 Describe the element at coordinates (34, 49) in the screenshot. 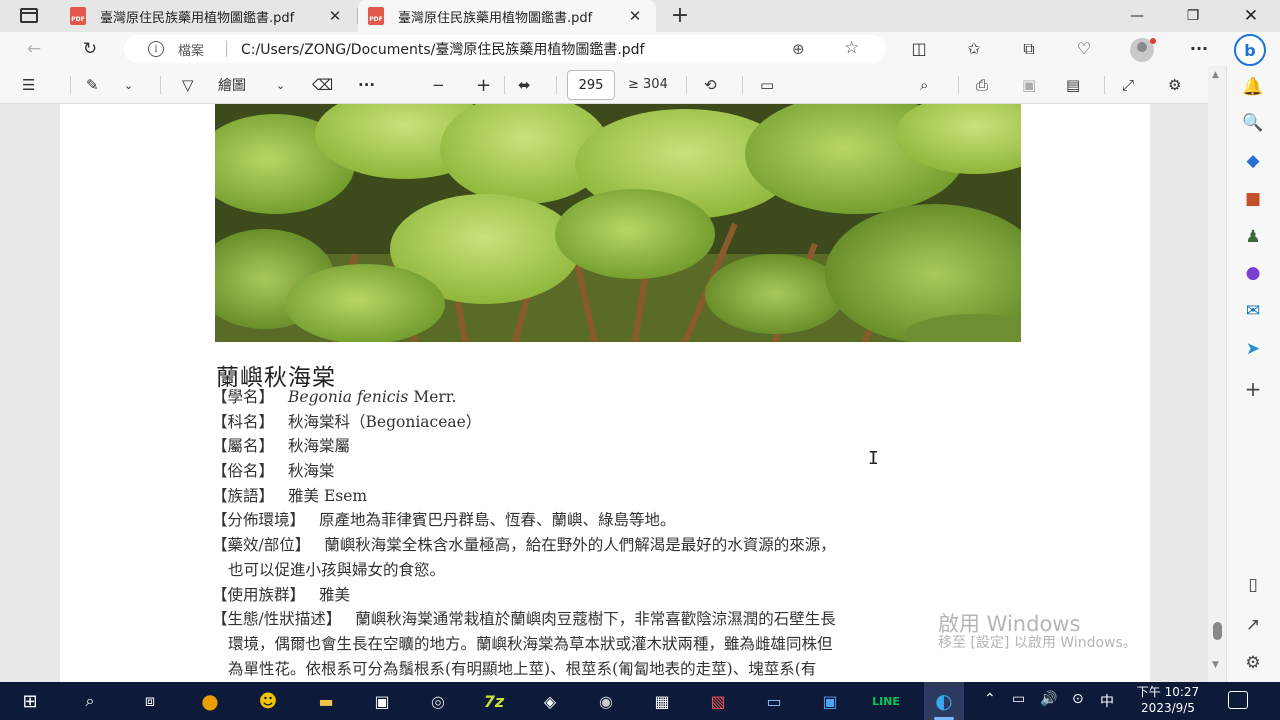

I see `back-button: ←` at that location.